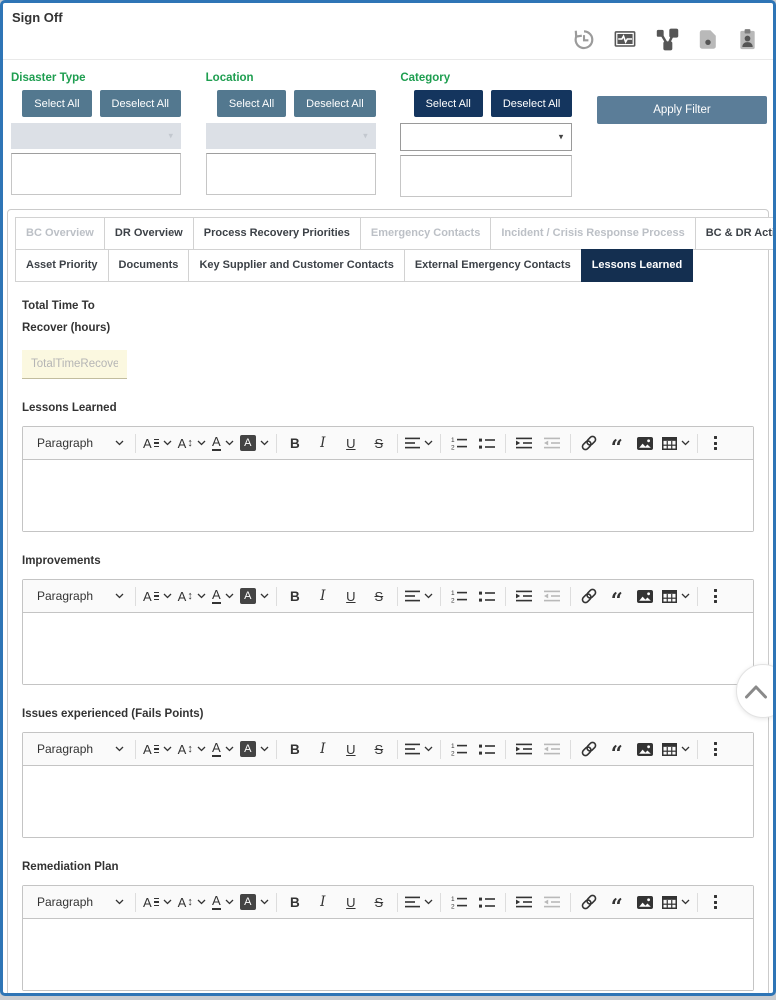 The width and height of the screenshot is (776, 1000). I want to click on tab-documents: Documents, so click(148, 265).